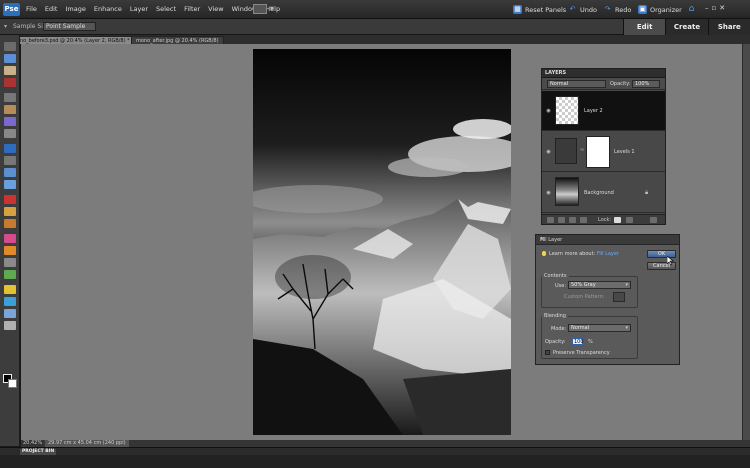  I want to click on redo-label: Redo, so click(623, 9).